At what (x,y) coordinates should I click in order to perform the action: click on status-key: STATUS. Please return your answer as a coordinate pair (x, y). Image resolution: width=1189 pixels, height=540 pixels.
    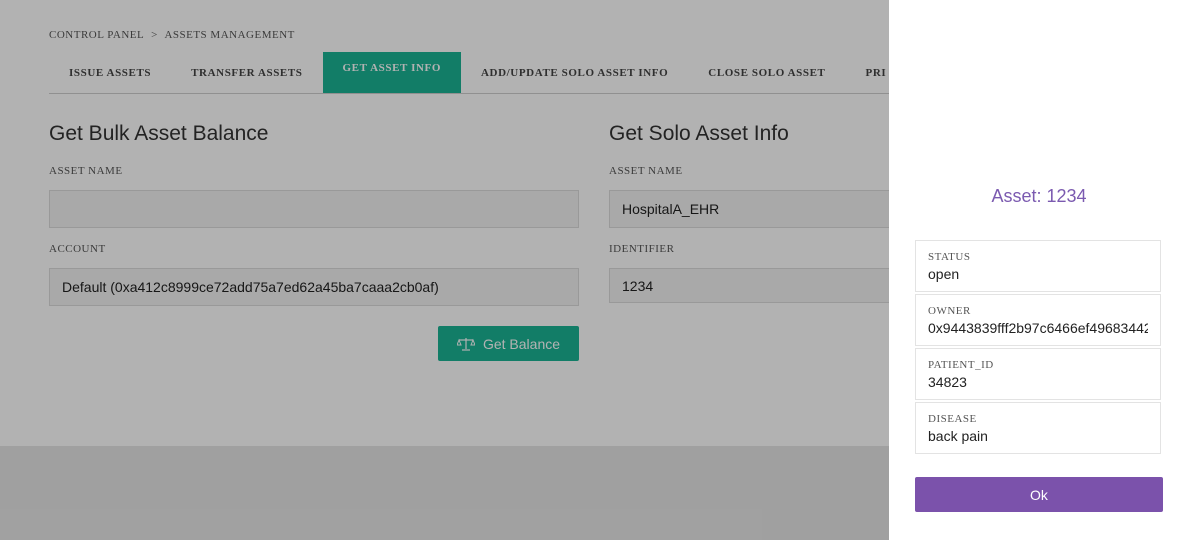
    Looking at the image, I should click on (949, 257).